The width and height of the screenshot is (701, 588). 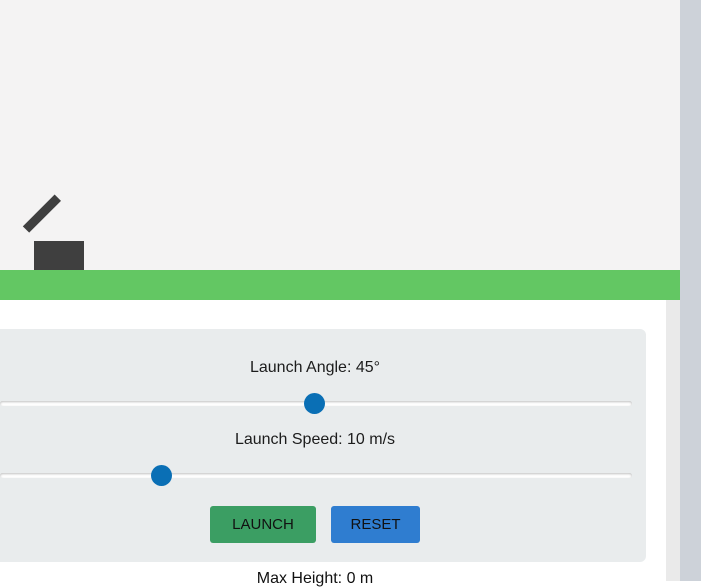 I want to click on launch-button: LAUNCH, so click(x=263, y=524).